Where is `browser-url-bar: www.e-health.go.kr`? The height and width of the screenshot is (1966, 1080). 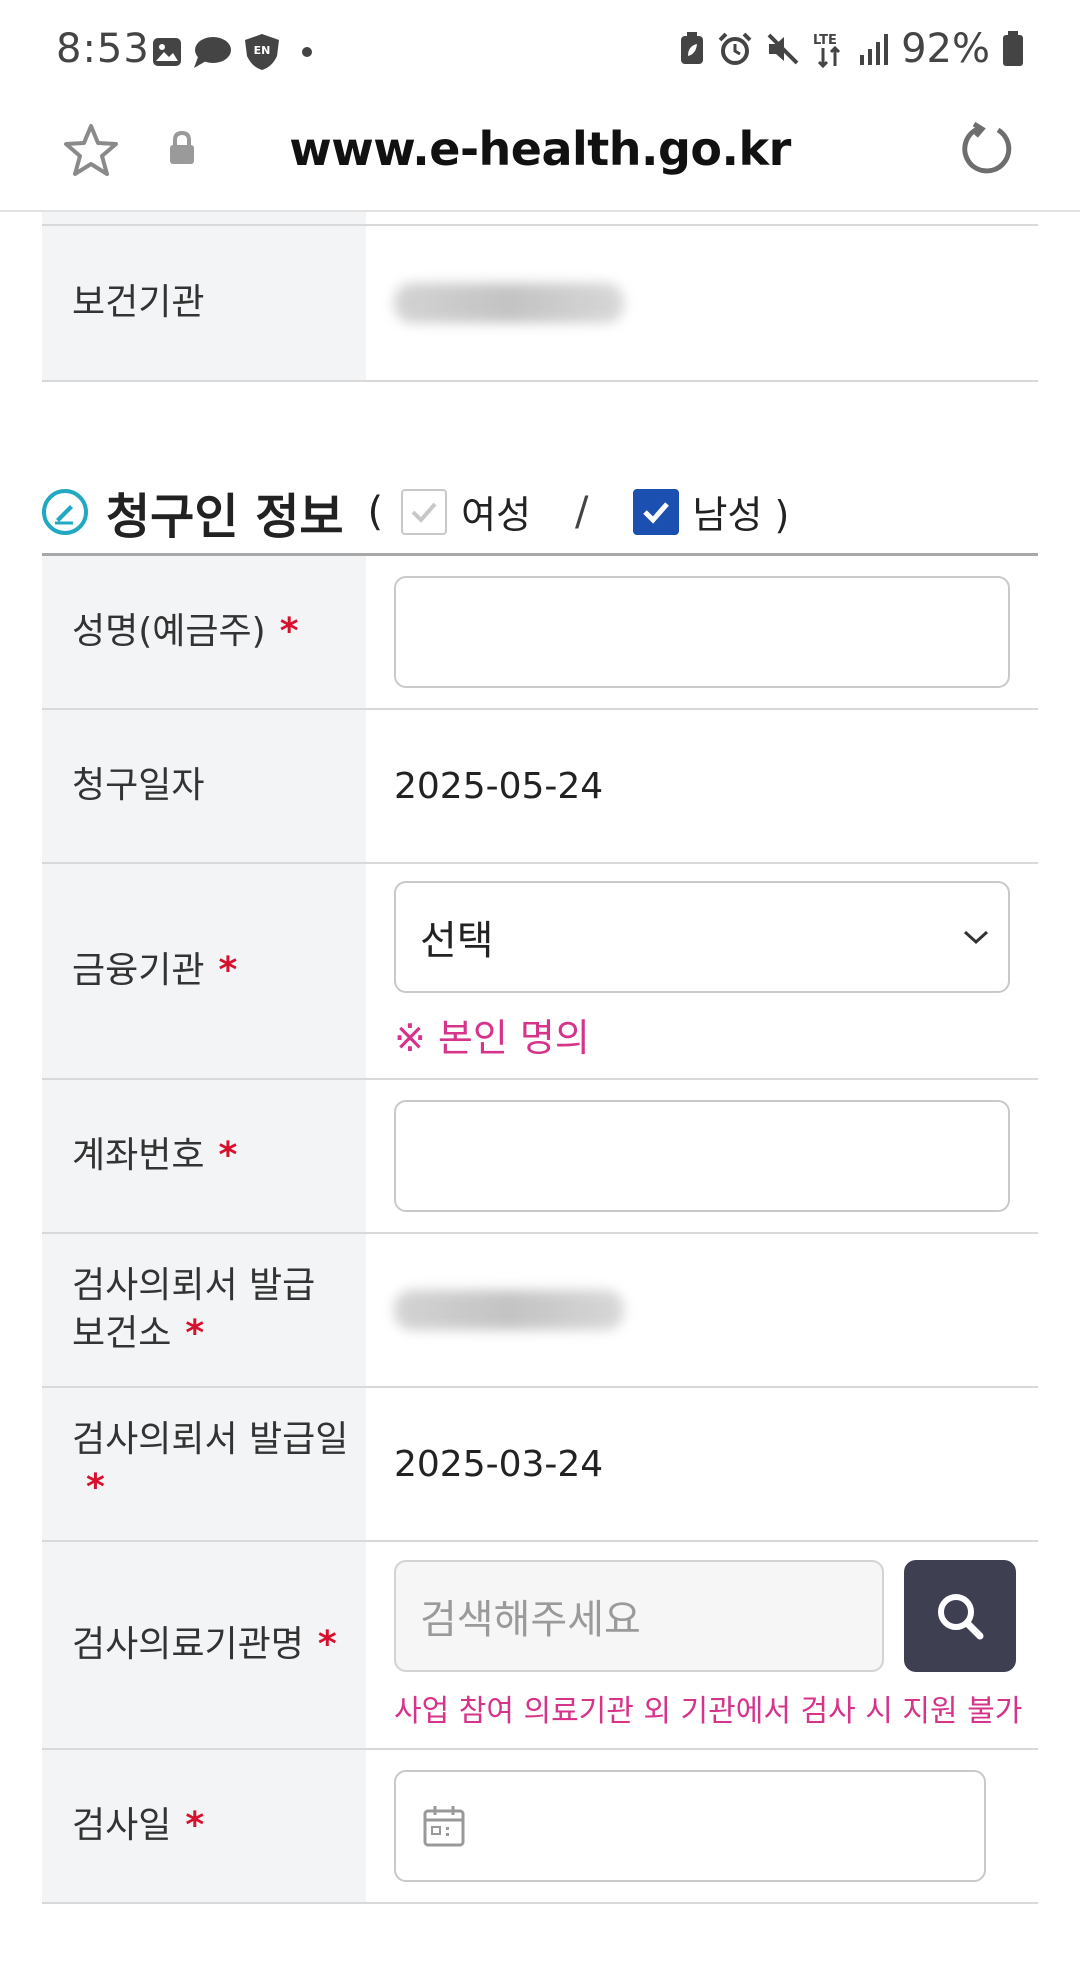 browser-url-bar: www.e-health.go.kr is located at coordinates (540, 156).